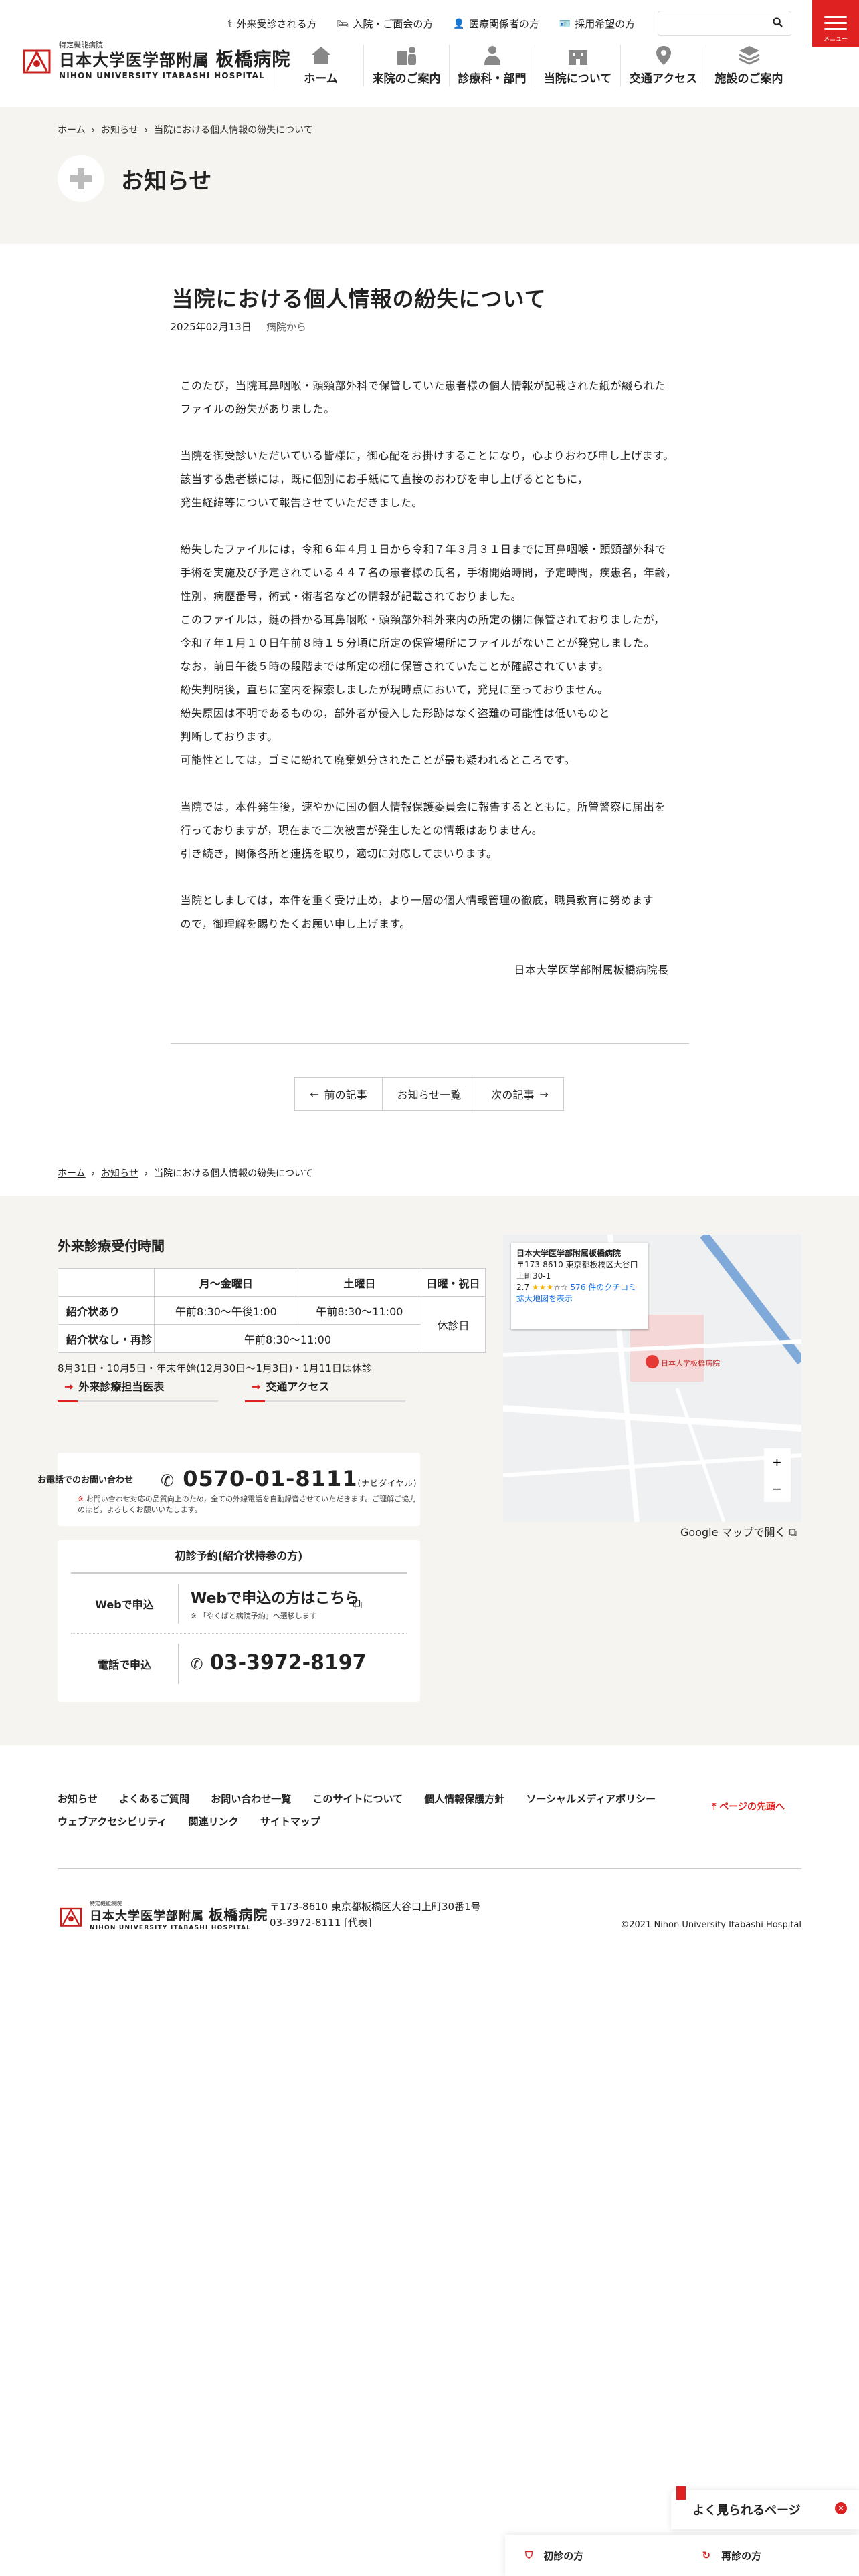  I want to click on popular-pages-bar: ⛉ 初診の方 ↻ 再診の方, so click(682, 2555).